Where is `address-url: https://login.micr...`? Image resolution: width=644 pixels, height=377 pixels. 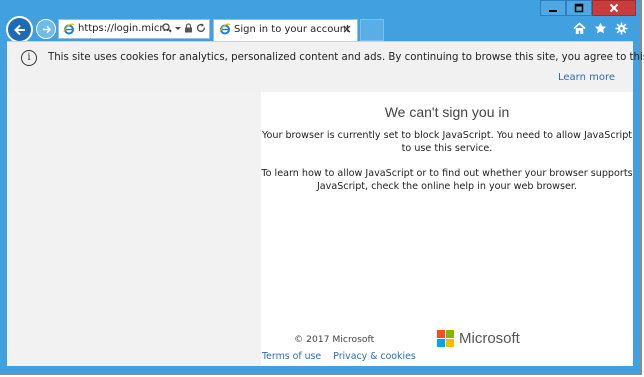
address-url: https://login.micr... is located at coordinates (125, 28).